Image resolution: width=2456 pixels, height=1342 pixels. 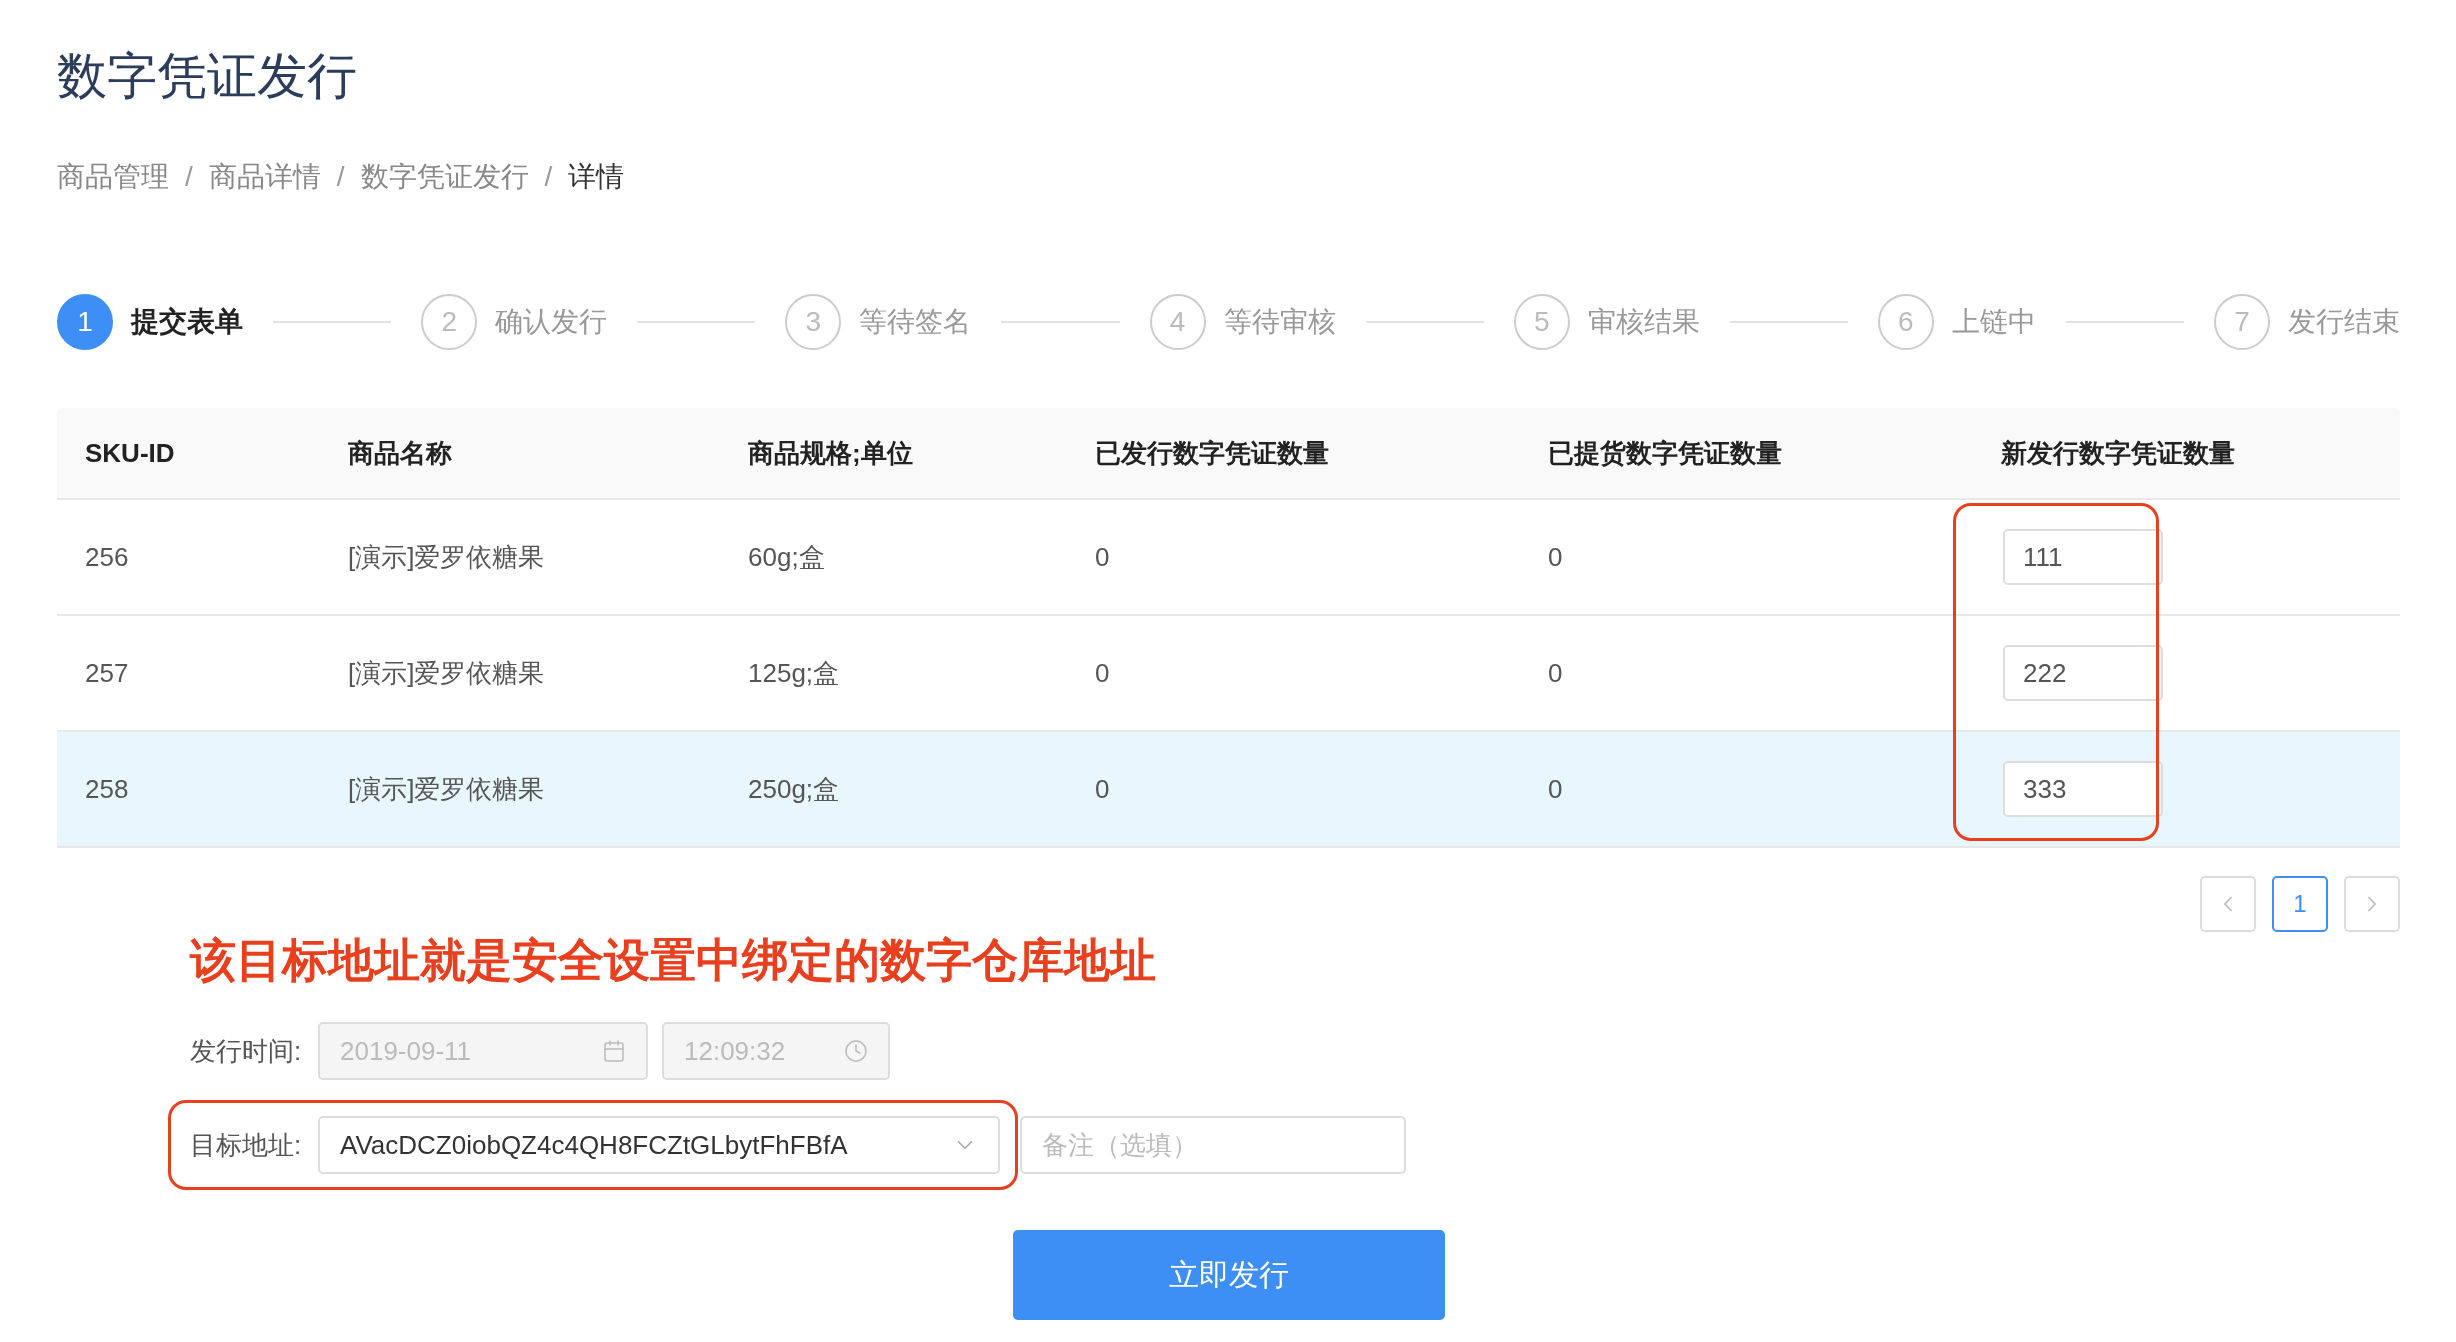 I want to click on step-label: 审核结果, so click(x=1643, y=322).